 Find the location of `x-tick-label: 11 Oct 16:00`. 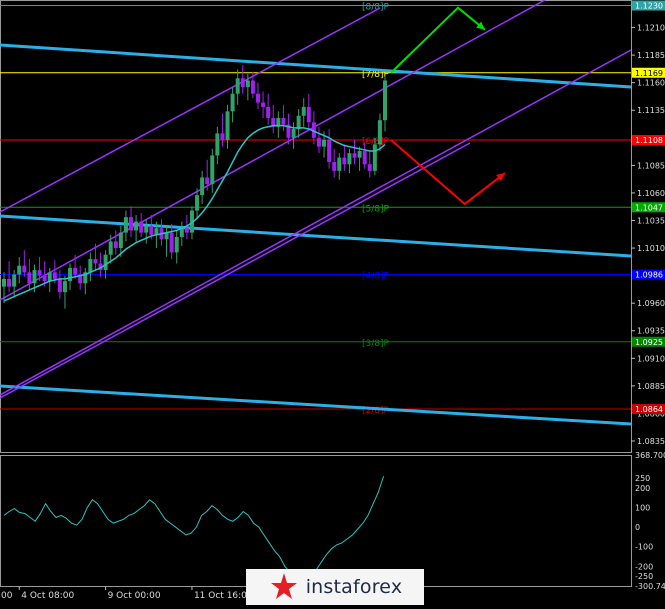

x-tick-label: 11 Oct 16:00 is located at coordinates (223, 596).